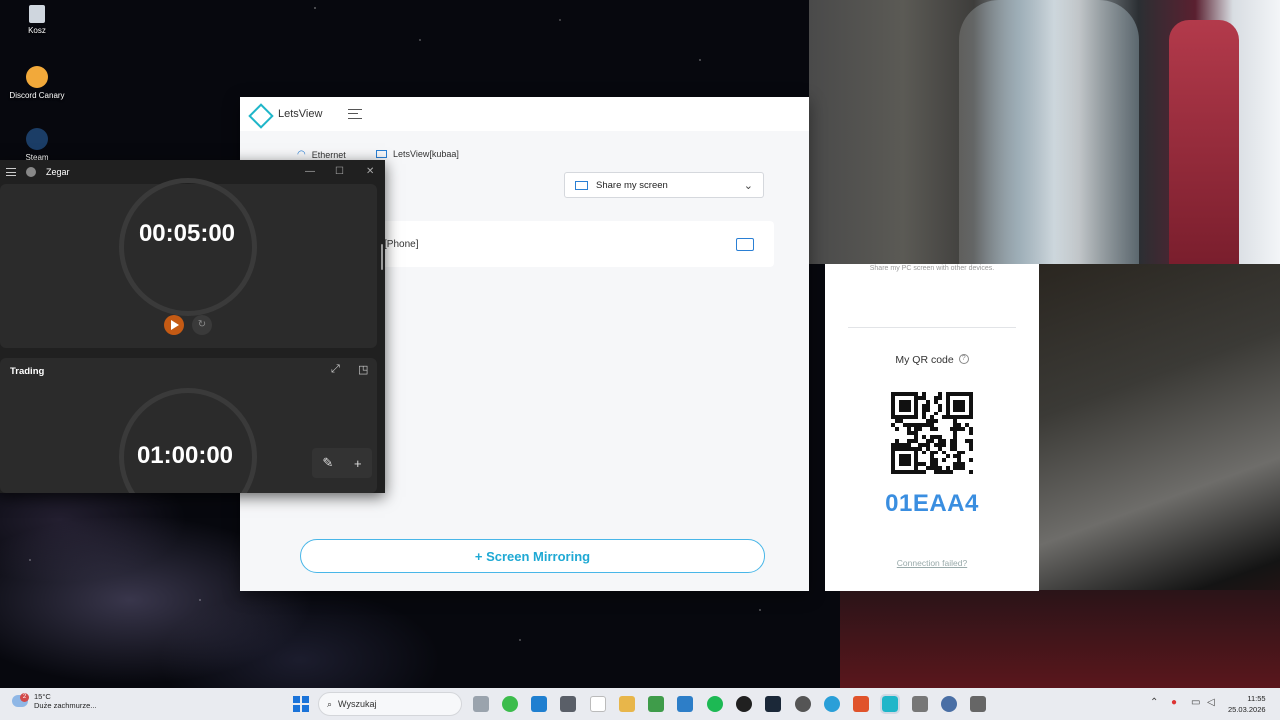  I want to click on divider, so click(932, 327).